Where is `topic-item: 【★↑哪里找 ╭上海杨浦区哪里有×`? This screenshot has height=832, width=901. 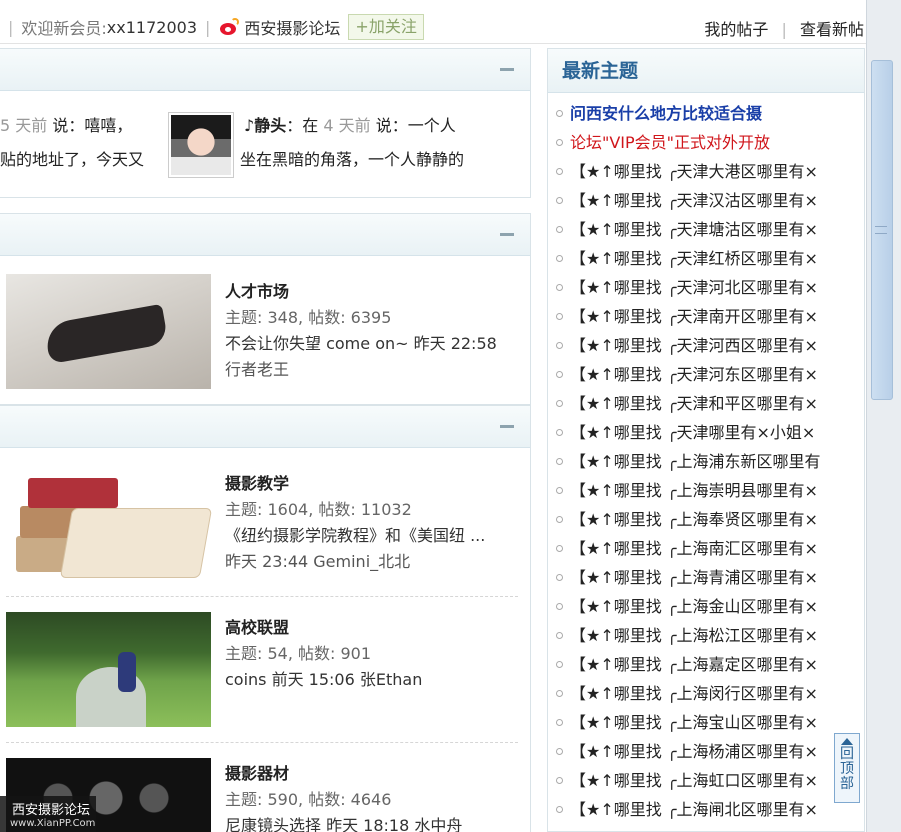
topic-item: 【★↑哪里找 ╭上海杨浦区哪里有× is located at coordinates (706, 751).